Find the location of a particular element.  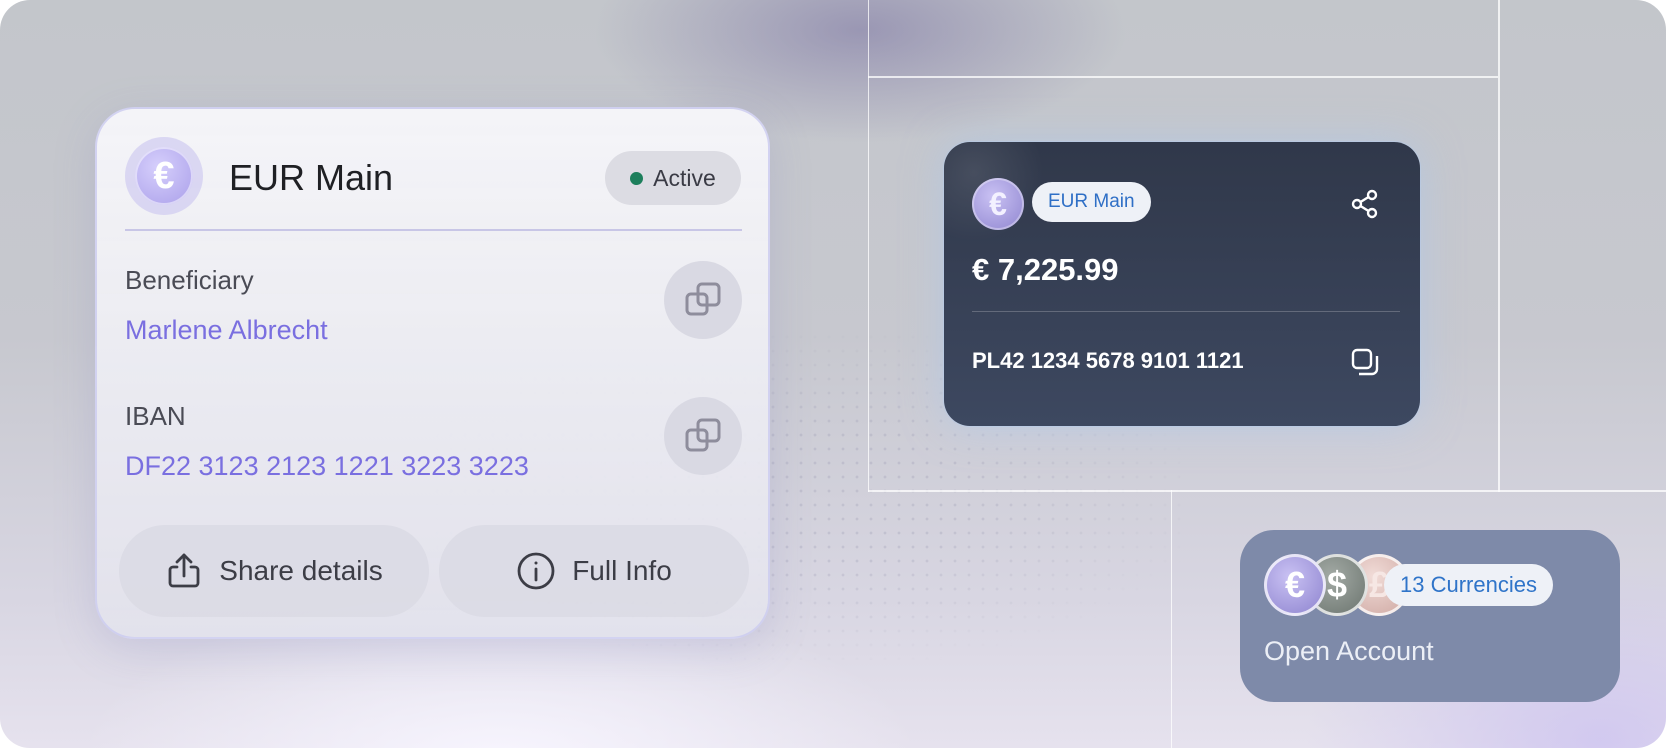

share-button is located at coordinates (1365, 204).